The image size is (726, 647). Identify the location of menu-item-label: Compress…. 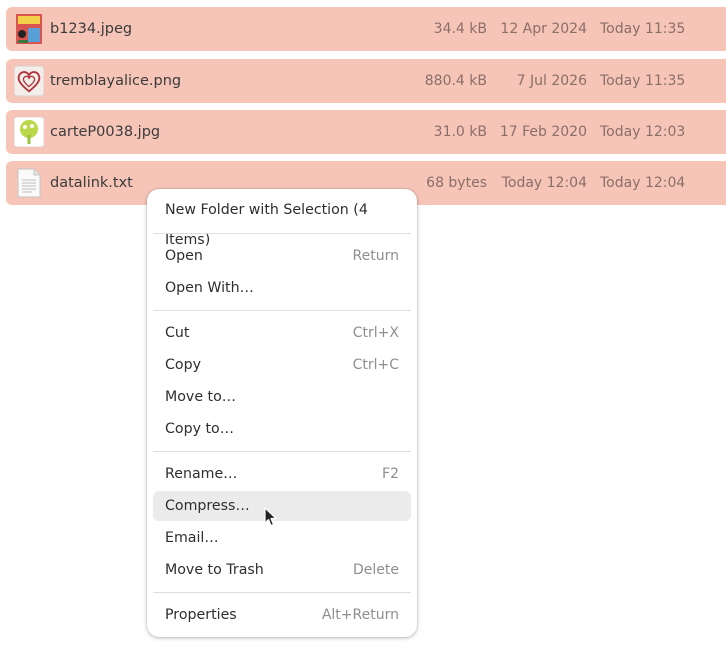
(207, 506).